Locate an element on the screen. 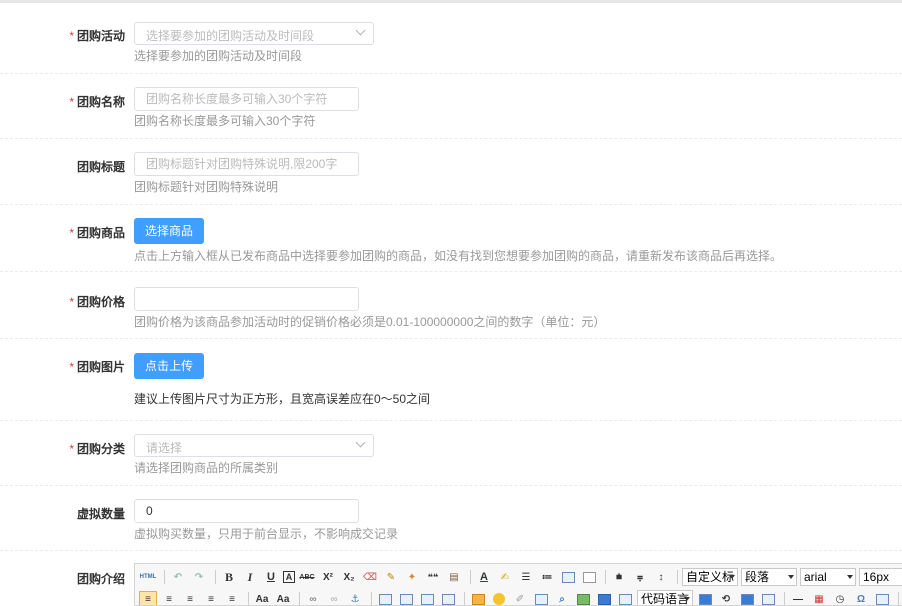  highlight-color-icon: ✍ is located at coordinates (505, 577).